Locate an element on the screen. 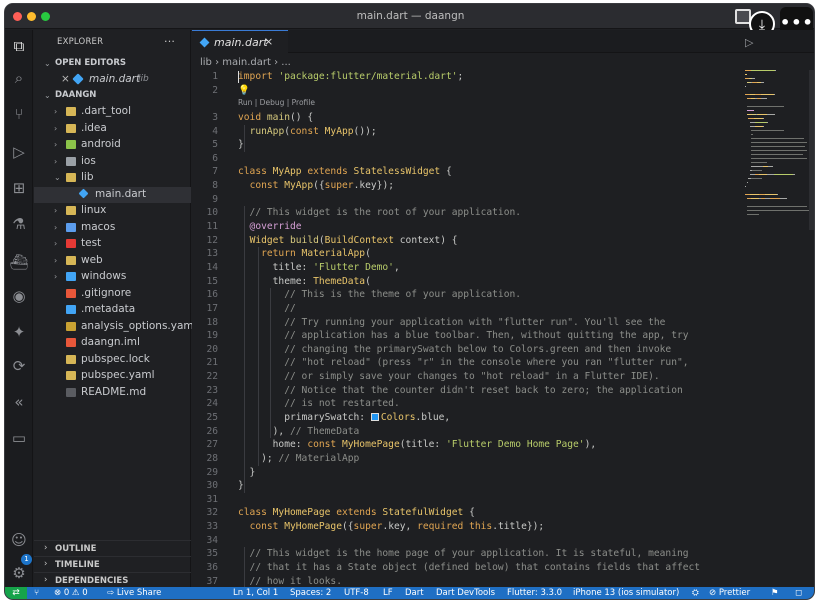  folder-icon: ▭ is located at coordinates (19, 438).